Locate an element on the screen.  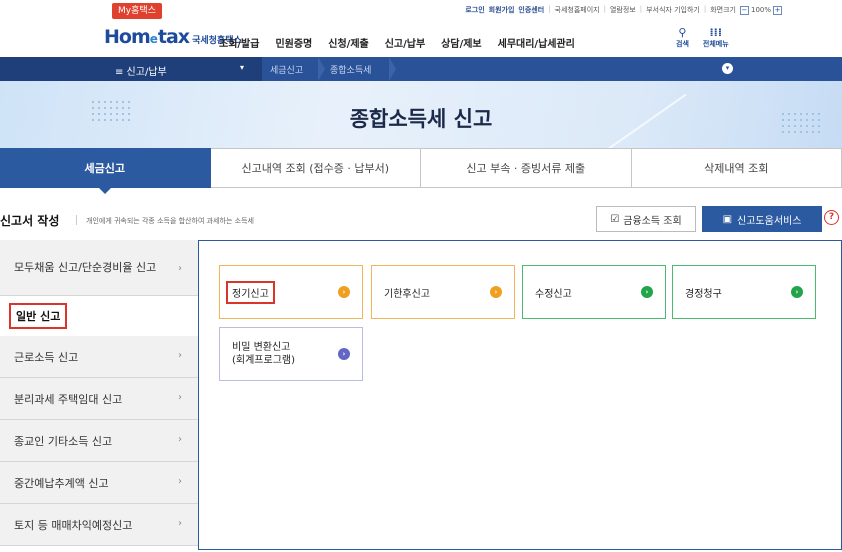
zoom-control: − 100% + is located at coordinates (760, 10).